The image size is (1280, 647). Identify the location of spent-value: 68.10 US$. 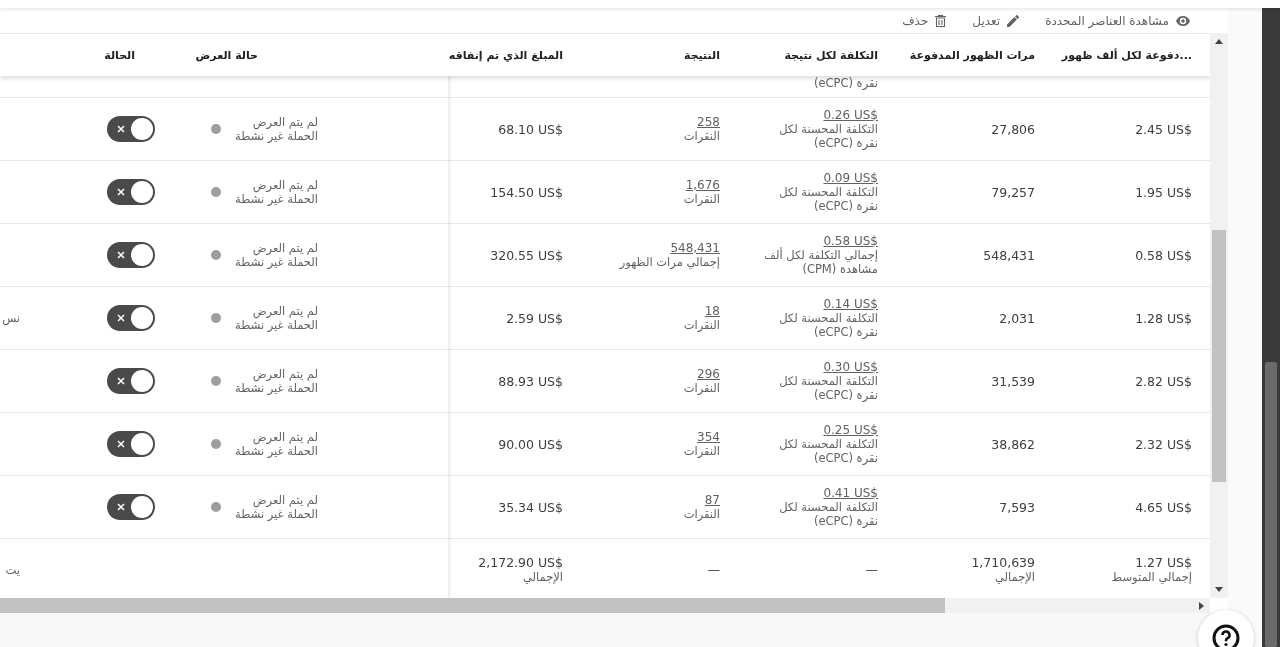
(530, 129).